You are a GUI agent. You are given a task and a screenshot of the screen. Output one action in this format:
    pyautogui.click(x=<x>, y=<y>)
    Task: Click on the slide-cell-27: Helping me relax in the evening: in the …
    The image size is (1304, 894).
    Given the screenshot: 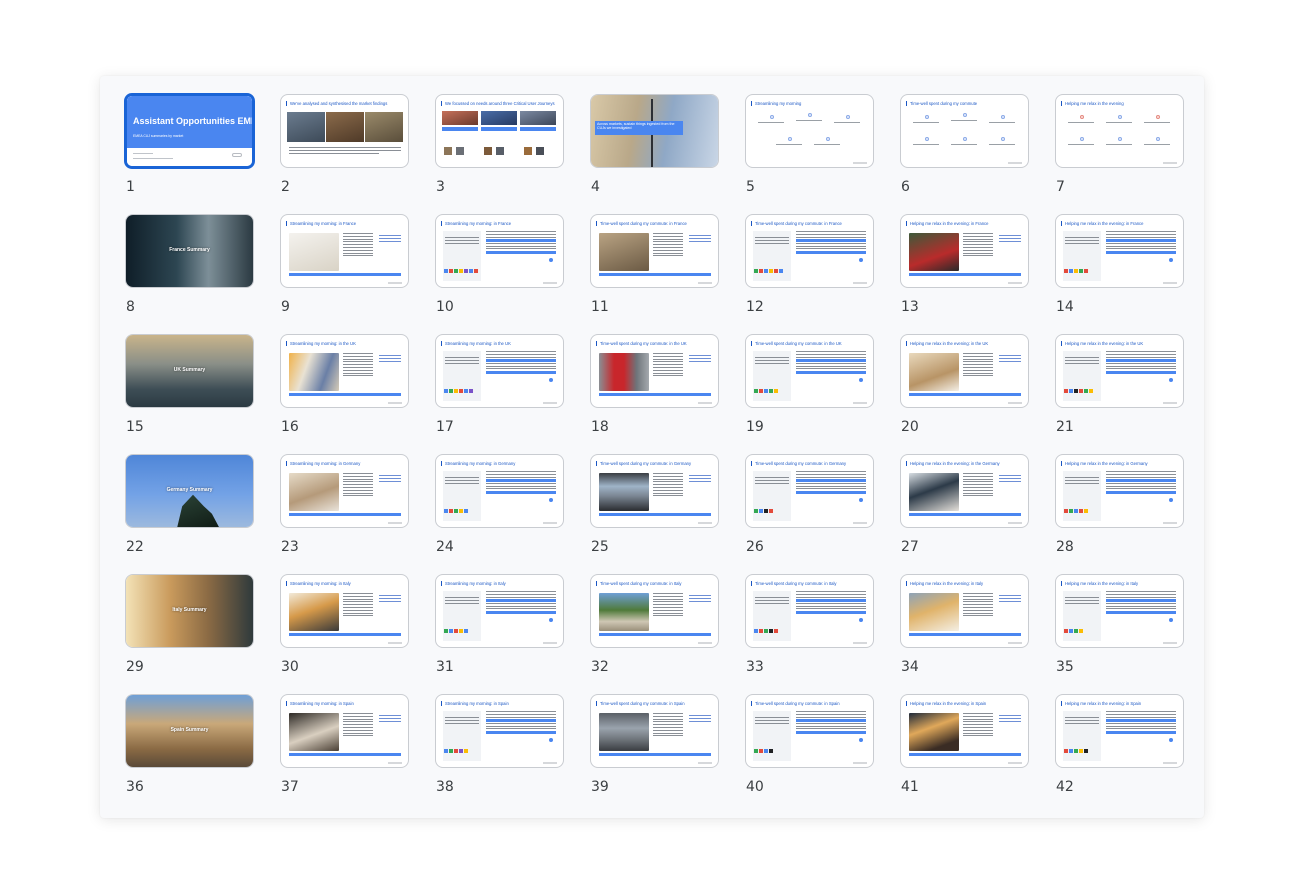 What is the action you would take?
    pyautogui.click(x=964, y=513)
    